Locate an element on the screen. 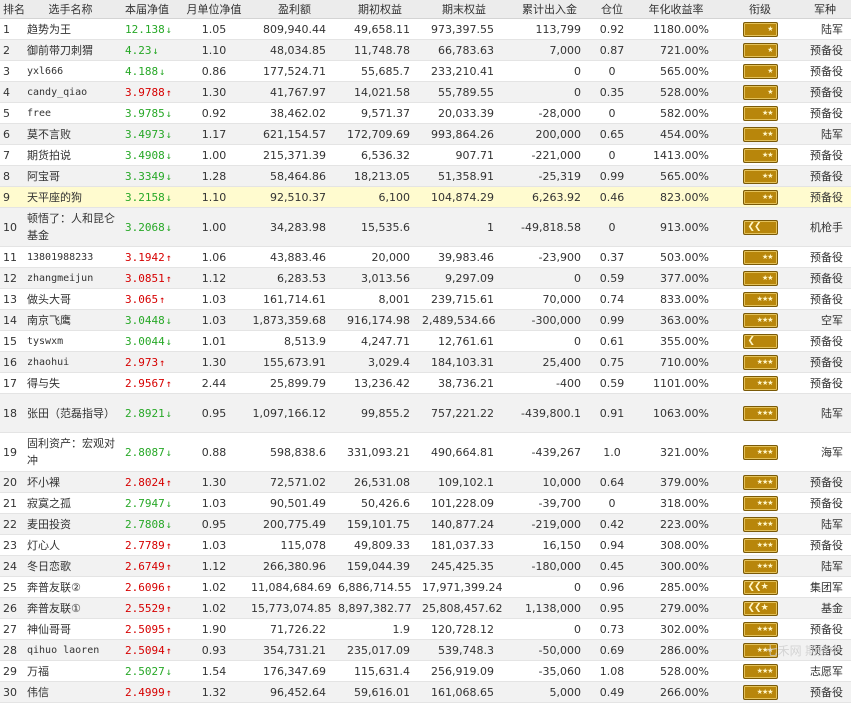 This screenshot has height=703, width=851. cell-player-name: 奔普友联① is located at coordinates (70, 608).